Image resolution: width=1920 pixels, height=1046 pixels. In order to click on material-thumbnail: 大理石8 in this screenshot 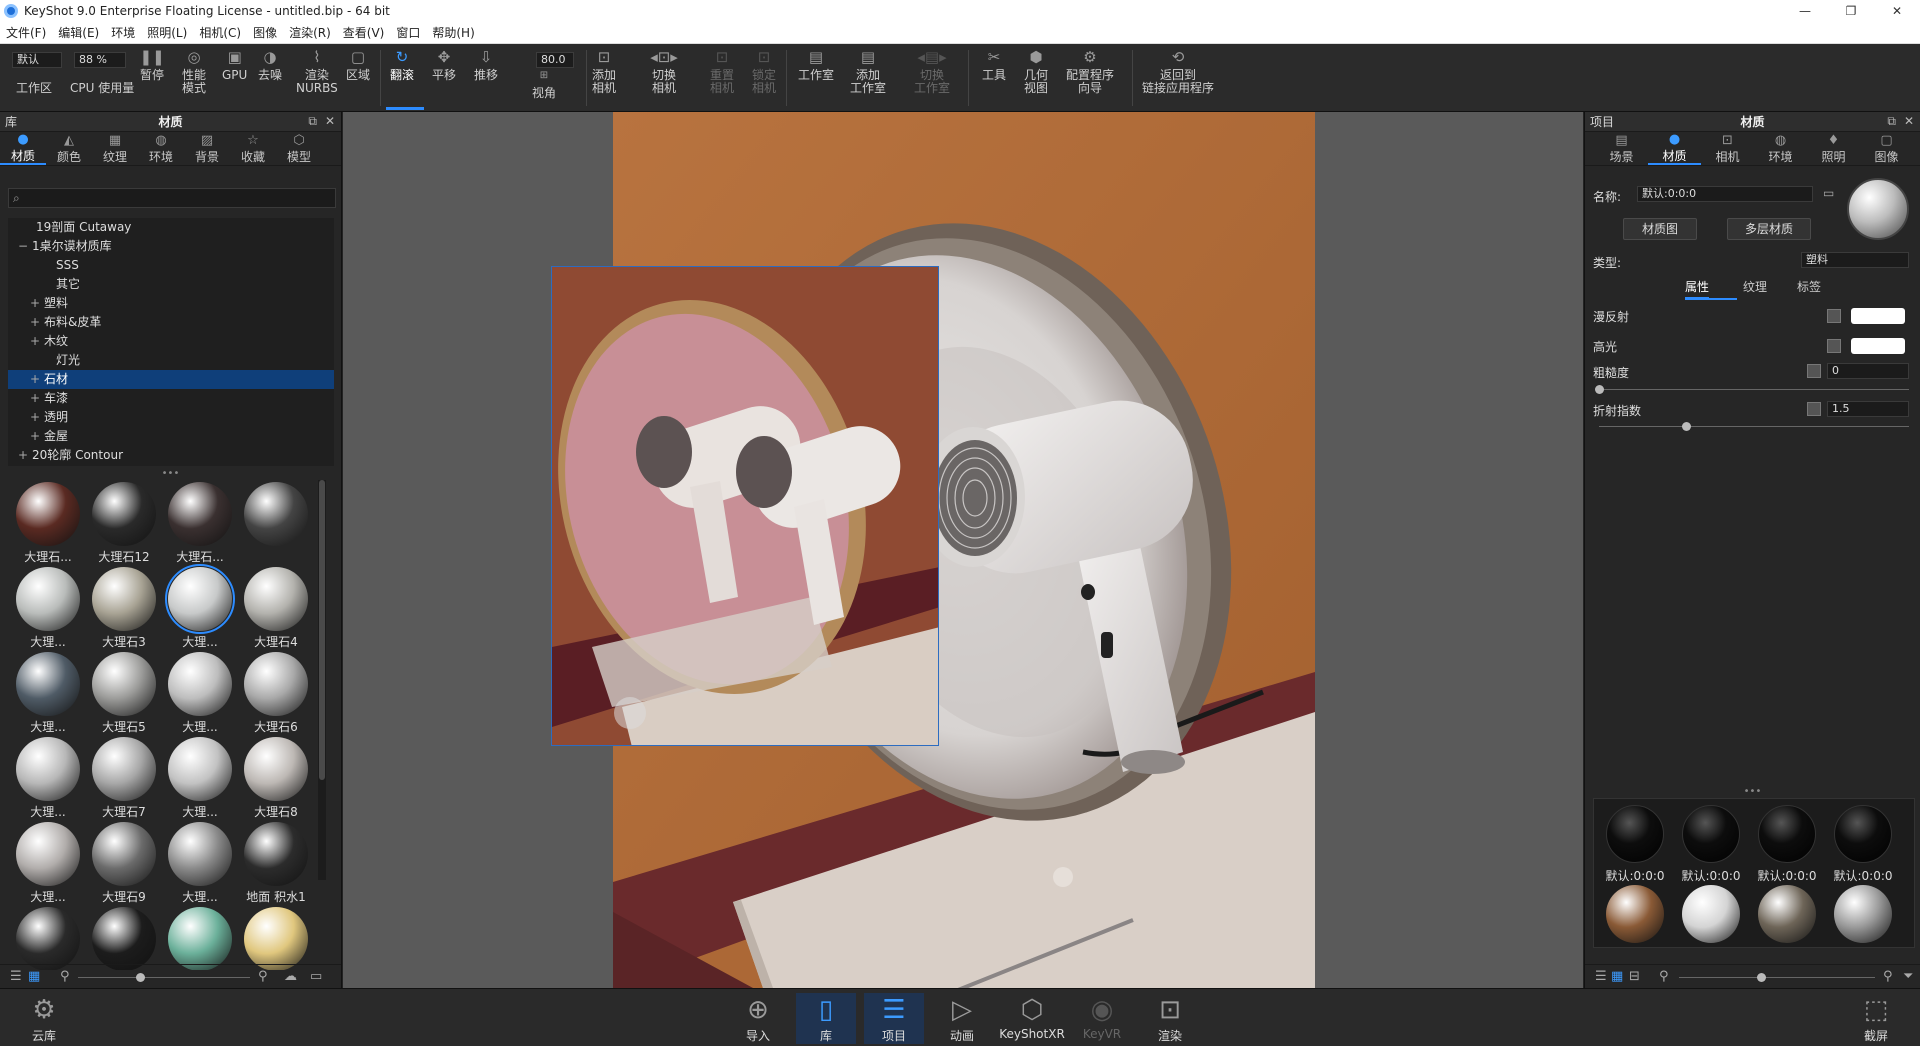, I will do `click(276, 777)`.